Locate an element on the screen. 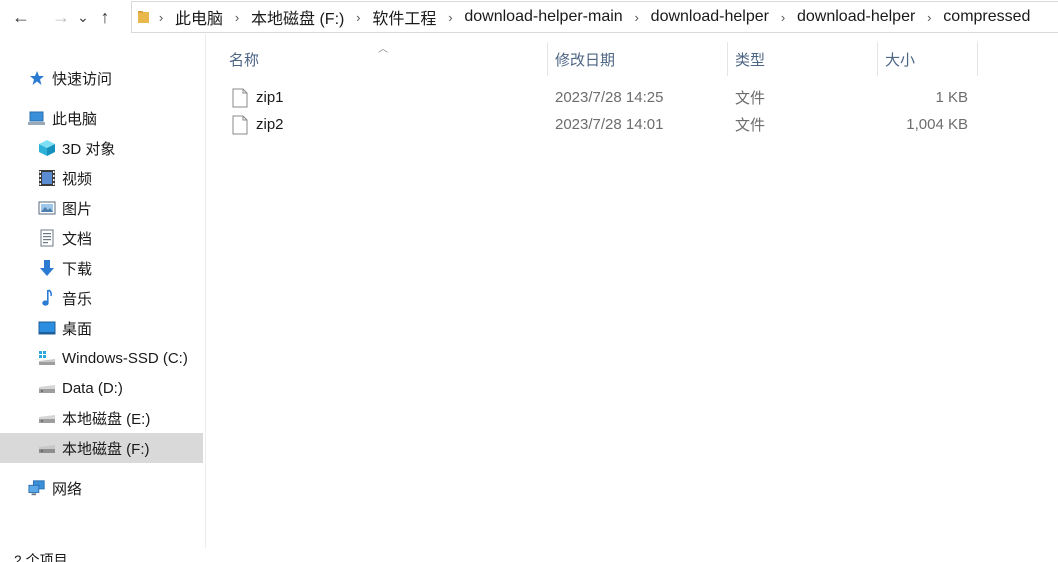 The height and width of the screenshot is (562, 1058). sidebar-item-this-pc: 此电脑 is located at coordinates (101, 118).